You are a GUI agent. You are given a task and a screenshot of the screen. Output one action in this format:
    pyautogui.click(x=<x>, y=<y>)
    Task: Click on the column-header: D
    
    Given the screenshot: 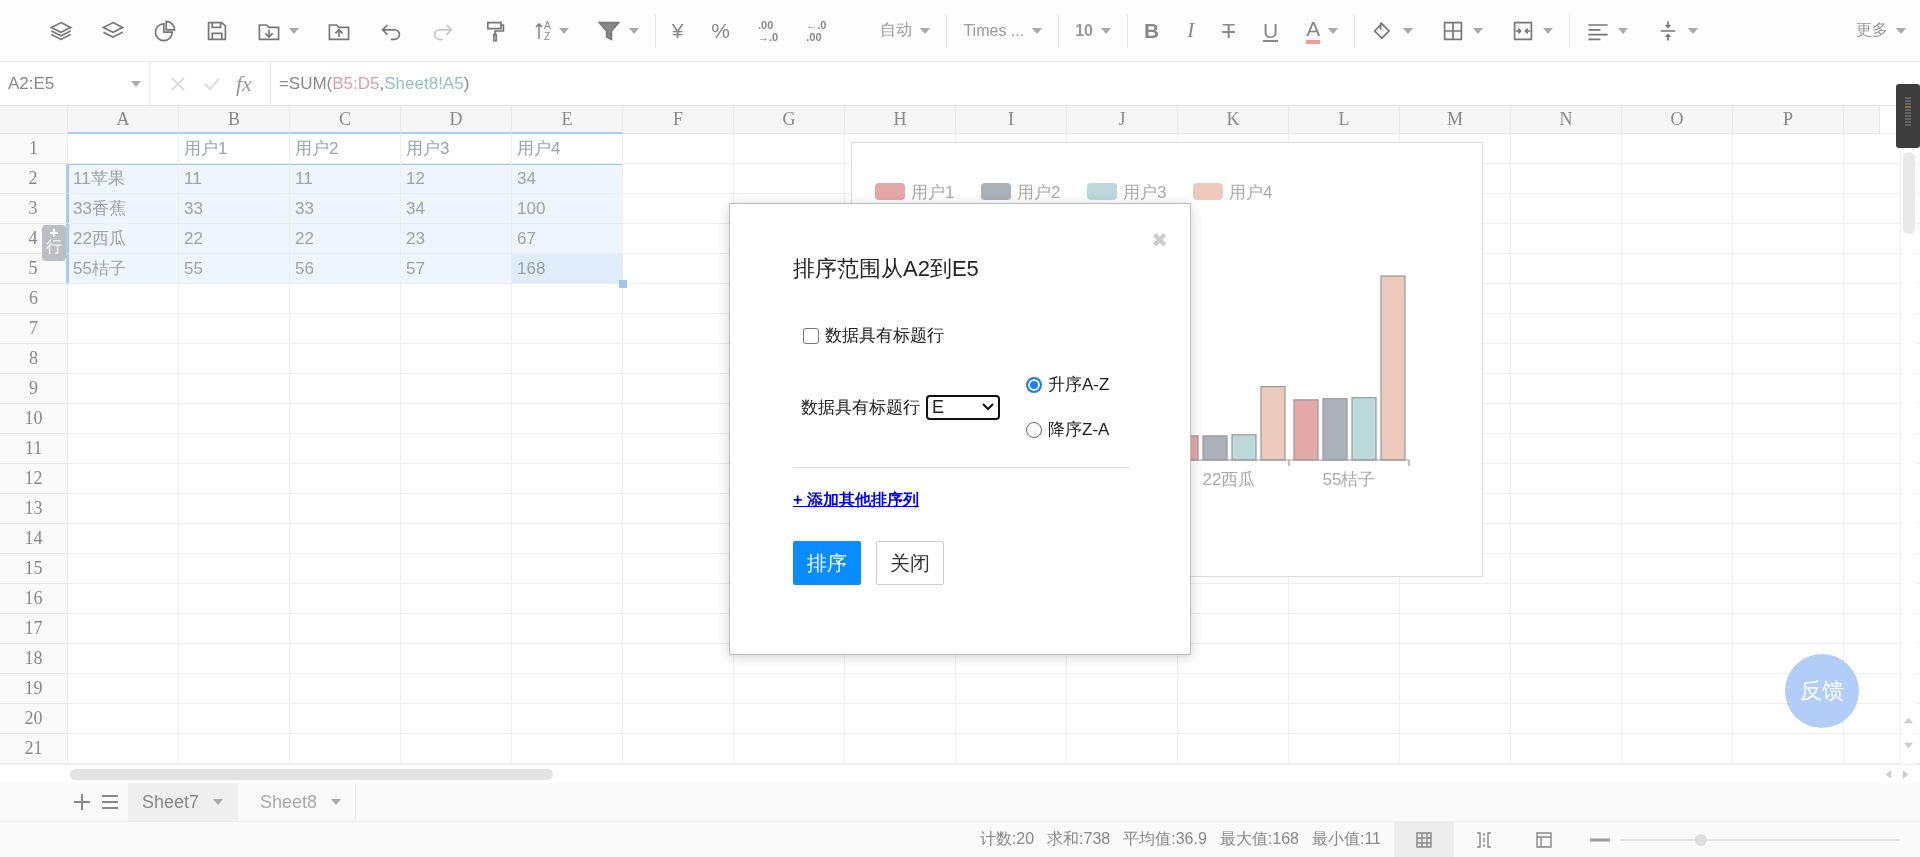 What is the action you would take?
    pyautogui.click(x=456, y=120)
    